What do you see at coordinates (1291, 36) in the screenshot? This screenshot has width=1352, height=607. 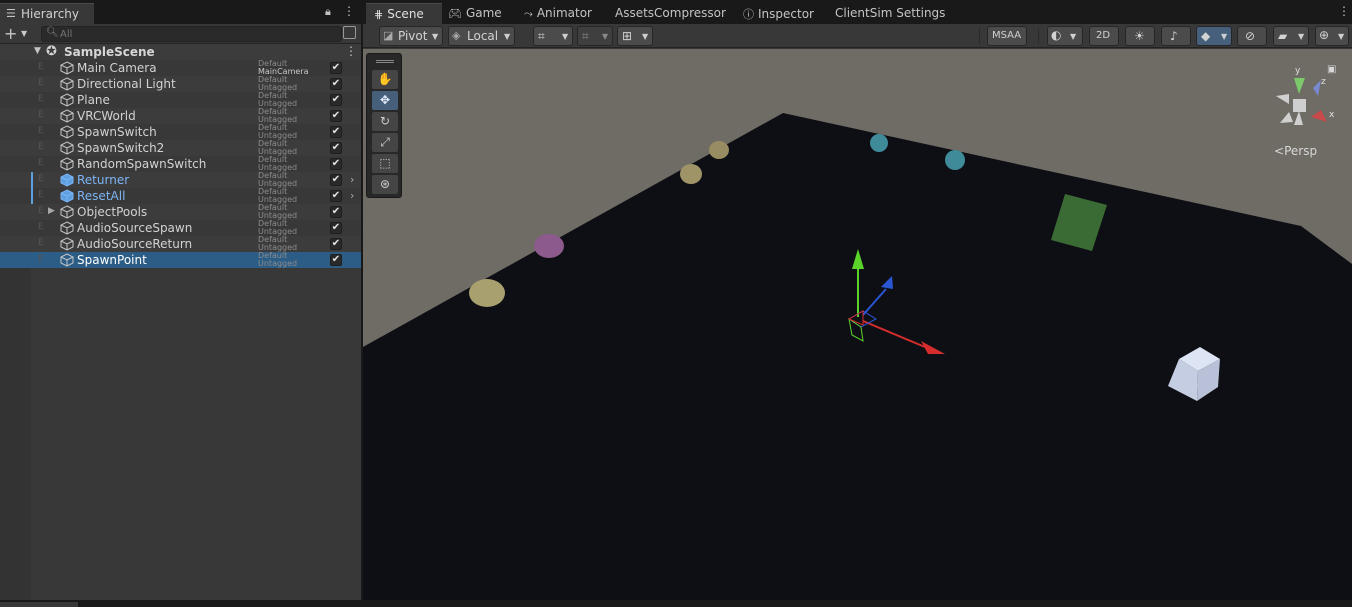 I see `camera-settings-dropdown: ▰ ▼` at bounding box center [1291, 36].